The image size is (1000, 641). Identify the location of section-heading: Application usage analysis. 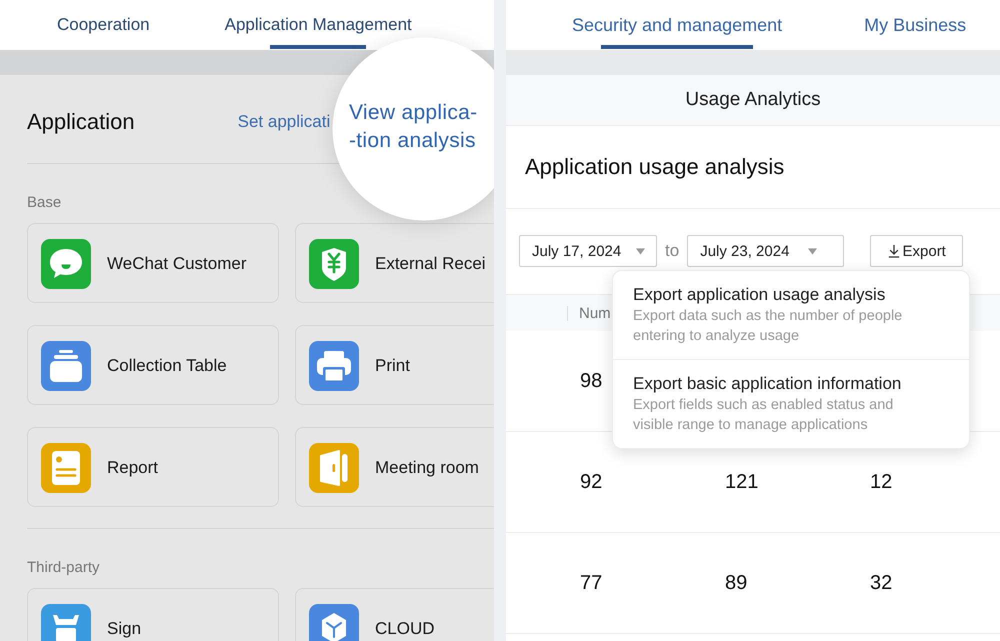
(654, 167).